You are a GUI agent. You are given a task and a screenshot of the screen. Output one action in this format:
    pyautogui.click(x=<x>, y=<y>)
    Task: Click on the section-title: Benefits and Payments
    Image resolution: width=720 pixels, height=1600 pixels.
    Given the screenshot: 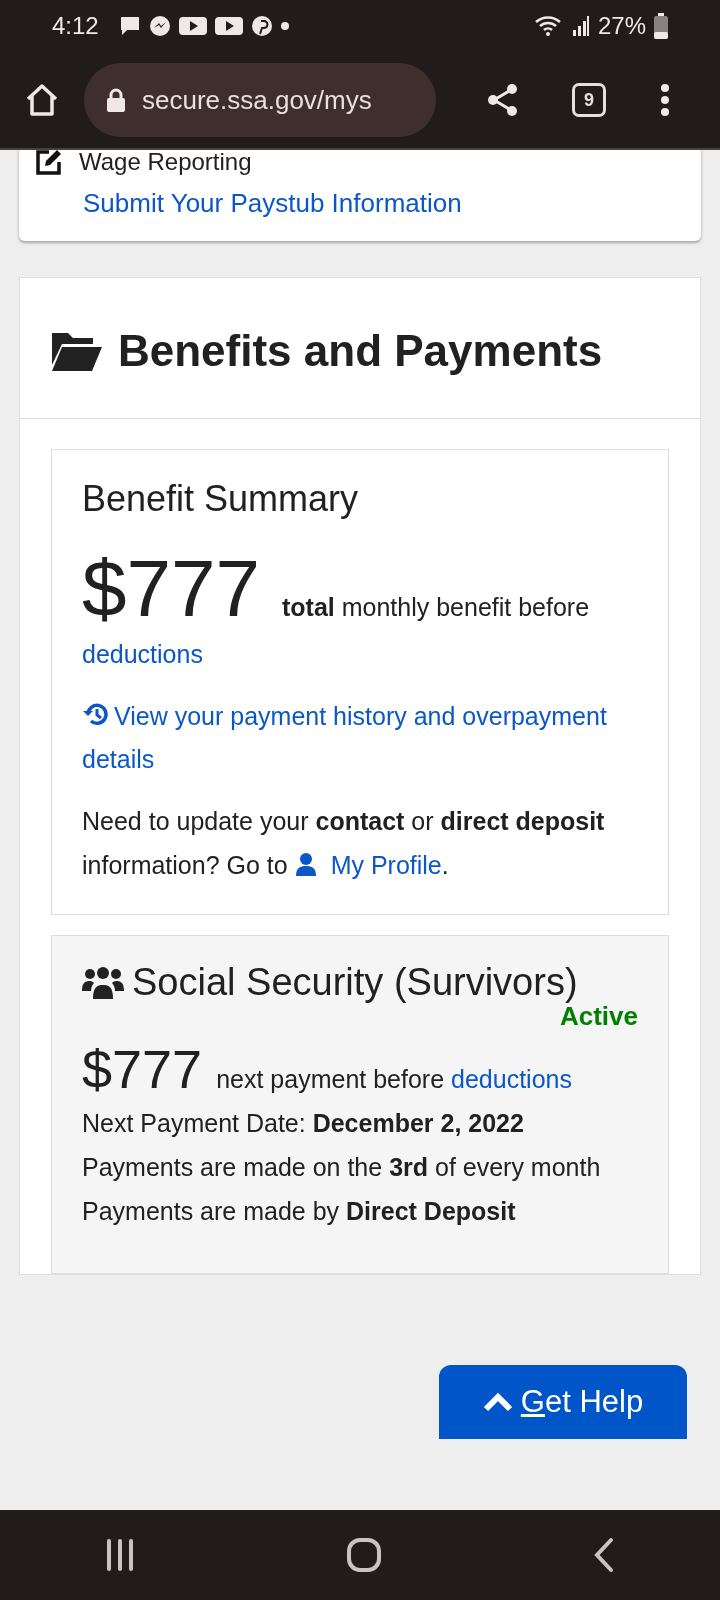 What is the action you would take?
    pyautogui.click(x=360, y=351)
    